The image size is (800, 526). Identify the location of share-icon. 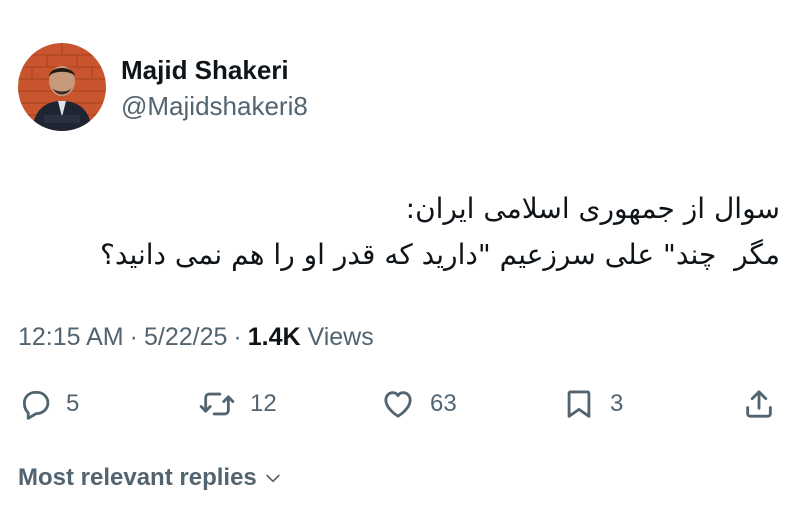
(759, 404).